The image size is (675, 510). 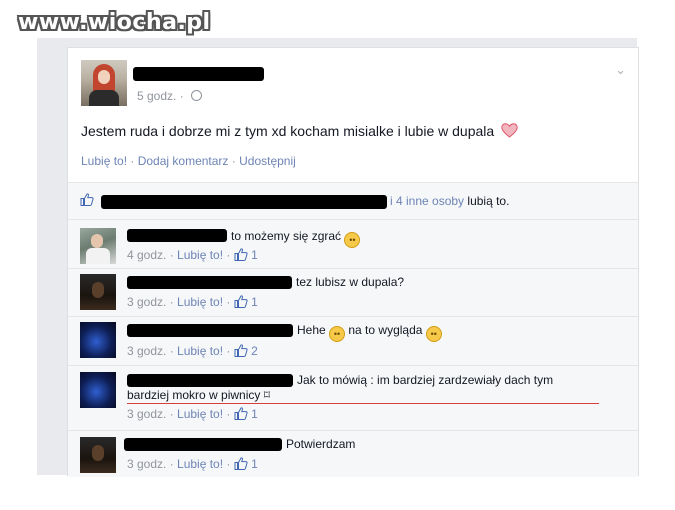 I want to click on heart-icon, so click(x=509, y=130).